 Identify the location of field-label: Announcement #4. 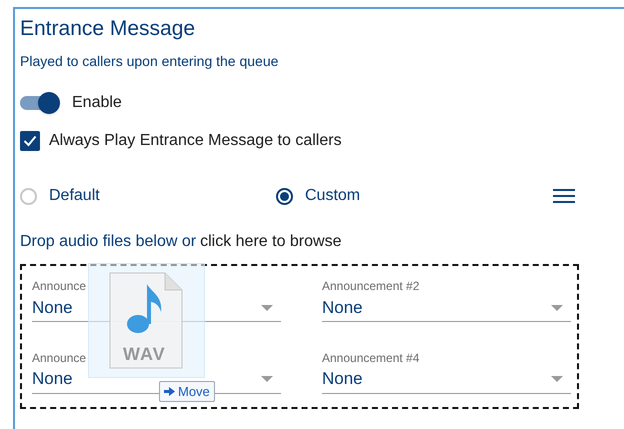
(371, 358).